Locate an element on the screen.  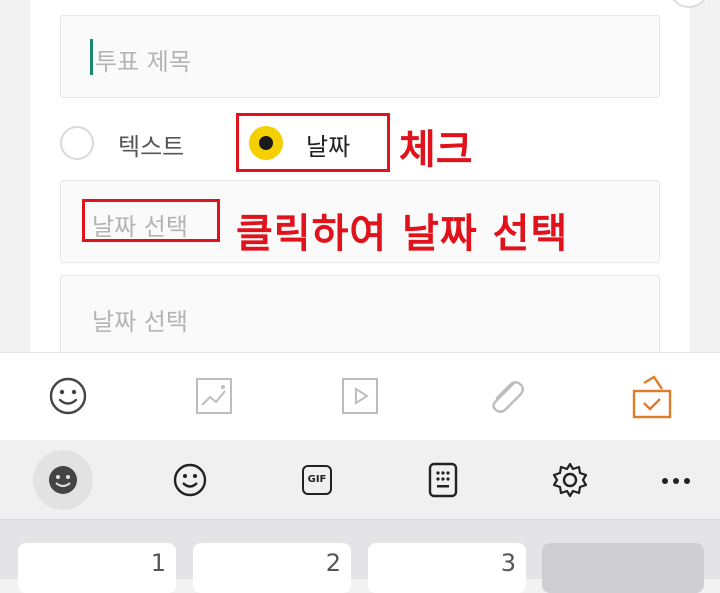
keyboard: 1 2 3 is located at coordinates (360, 556).